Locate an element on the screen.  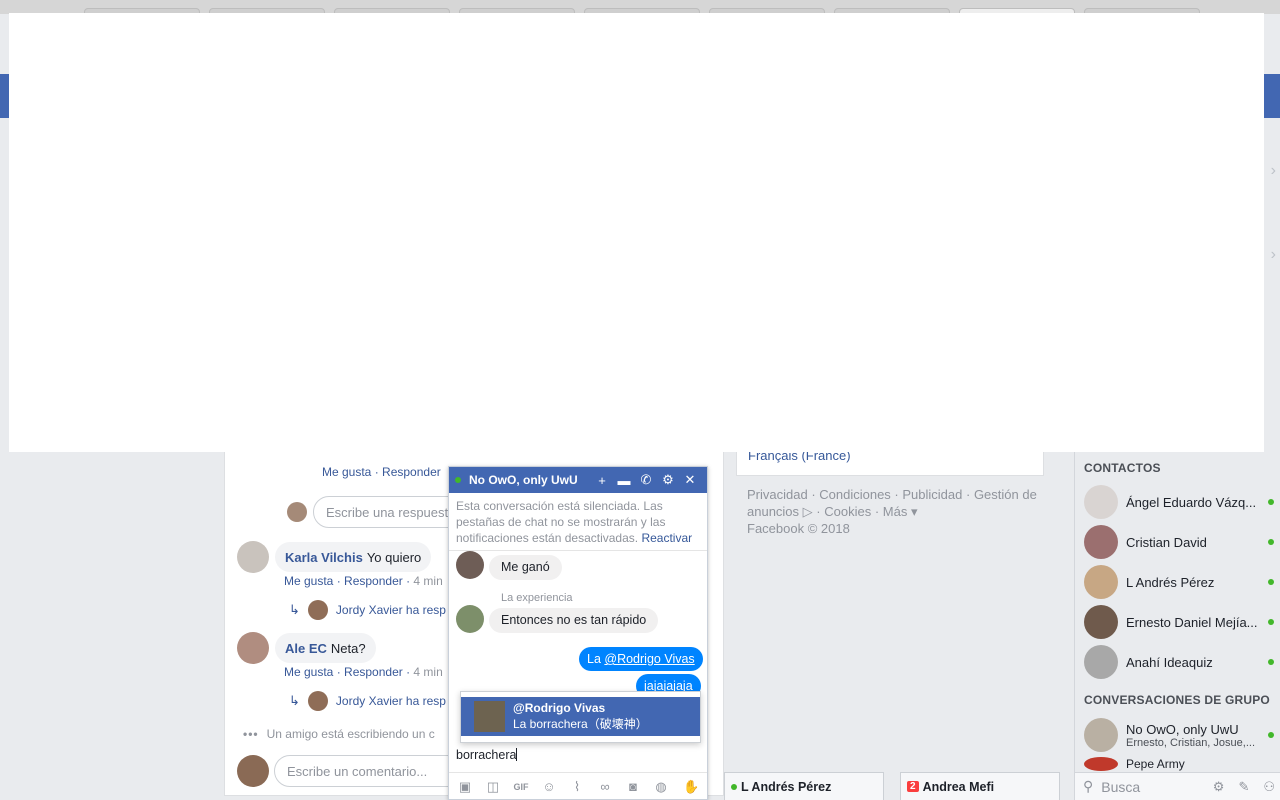
photo-icon: ▣ is located at coordinates (465, 787).